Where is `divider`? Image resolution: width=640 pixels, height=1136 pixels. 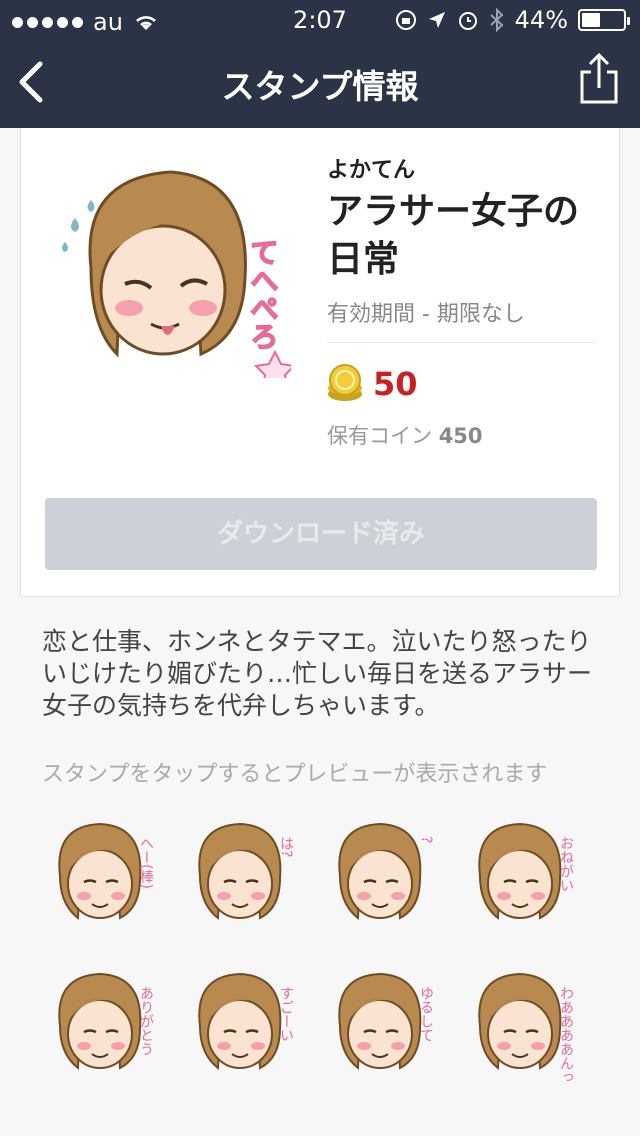
divider is located at coordinates (461, 342).